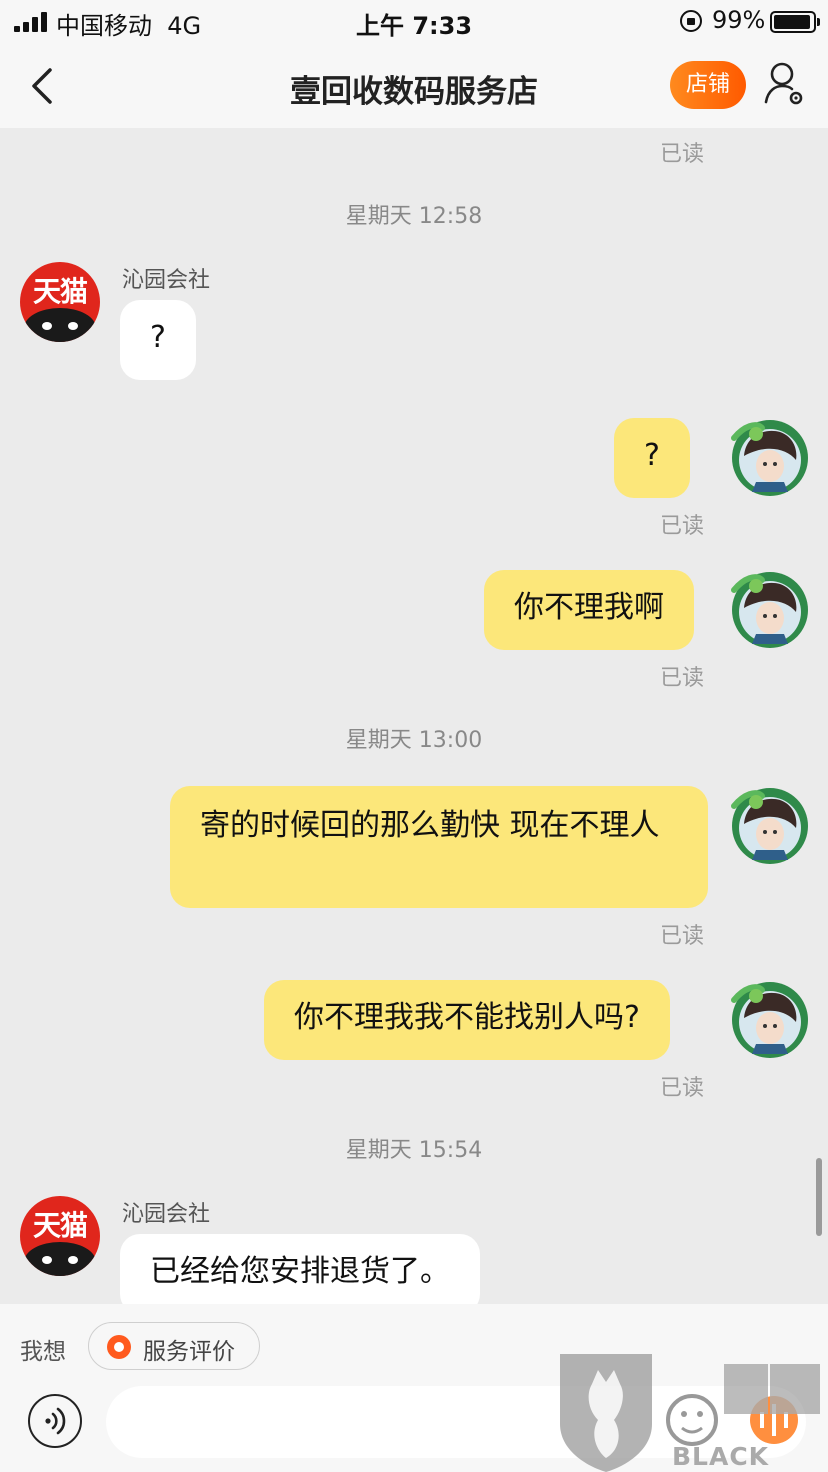 The image size is (828, 1472). What do you see at coordinates (189, 1352) in the screenshot?
I see `service-rating-label: 服务评价` at bounding box center [189, 1352].